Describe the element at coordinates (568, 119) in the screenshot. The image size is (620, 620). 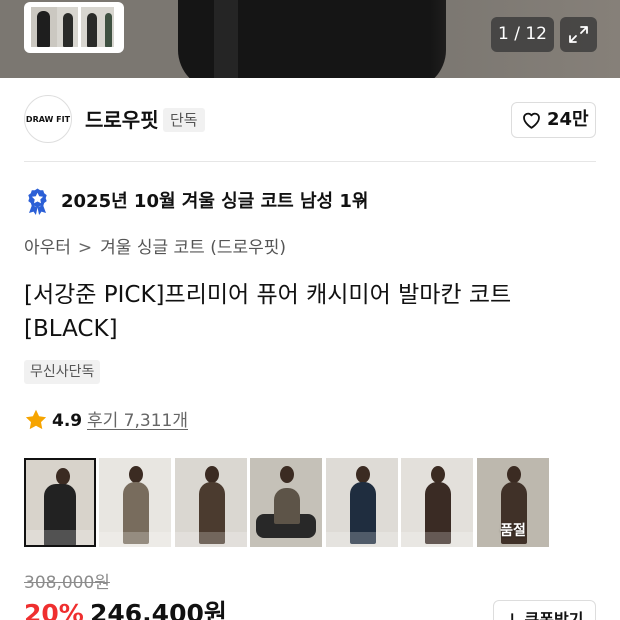
I see `like-count: 24만` at that location.